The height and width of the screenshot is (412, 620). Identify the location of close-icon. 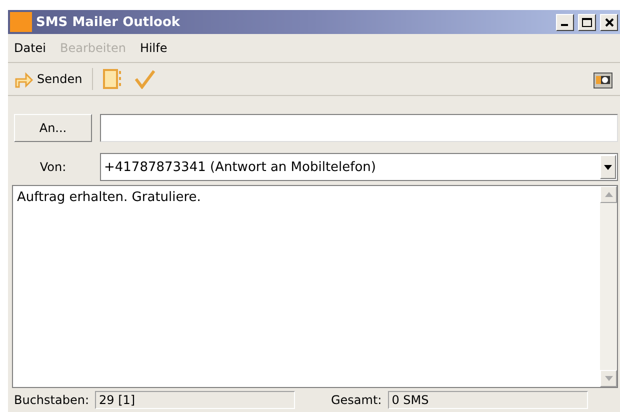
(609, 22).